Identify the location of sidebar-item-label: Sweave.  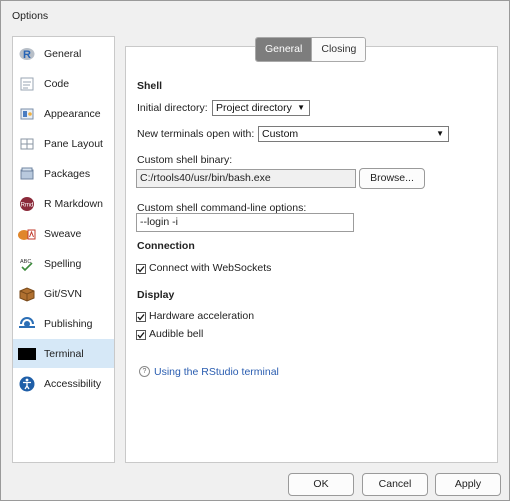
(63, 233).